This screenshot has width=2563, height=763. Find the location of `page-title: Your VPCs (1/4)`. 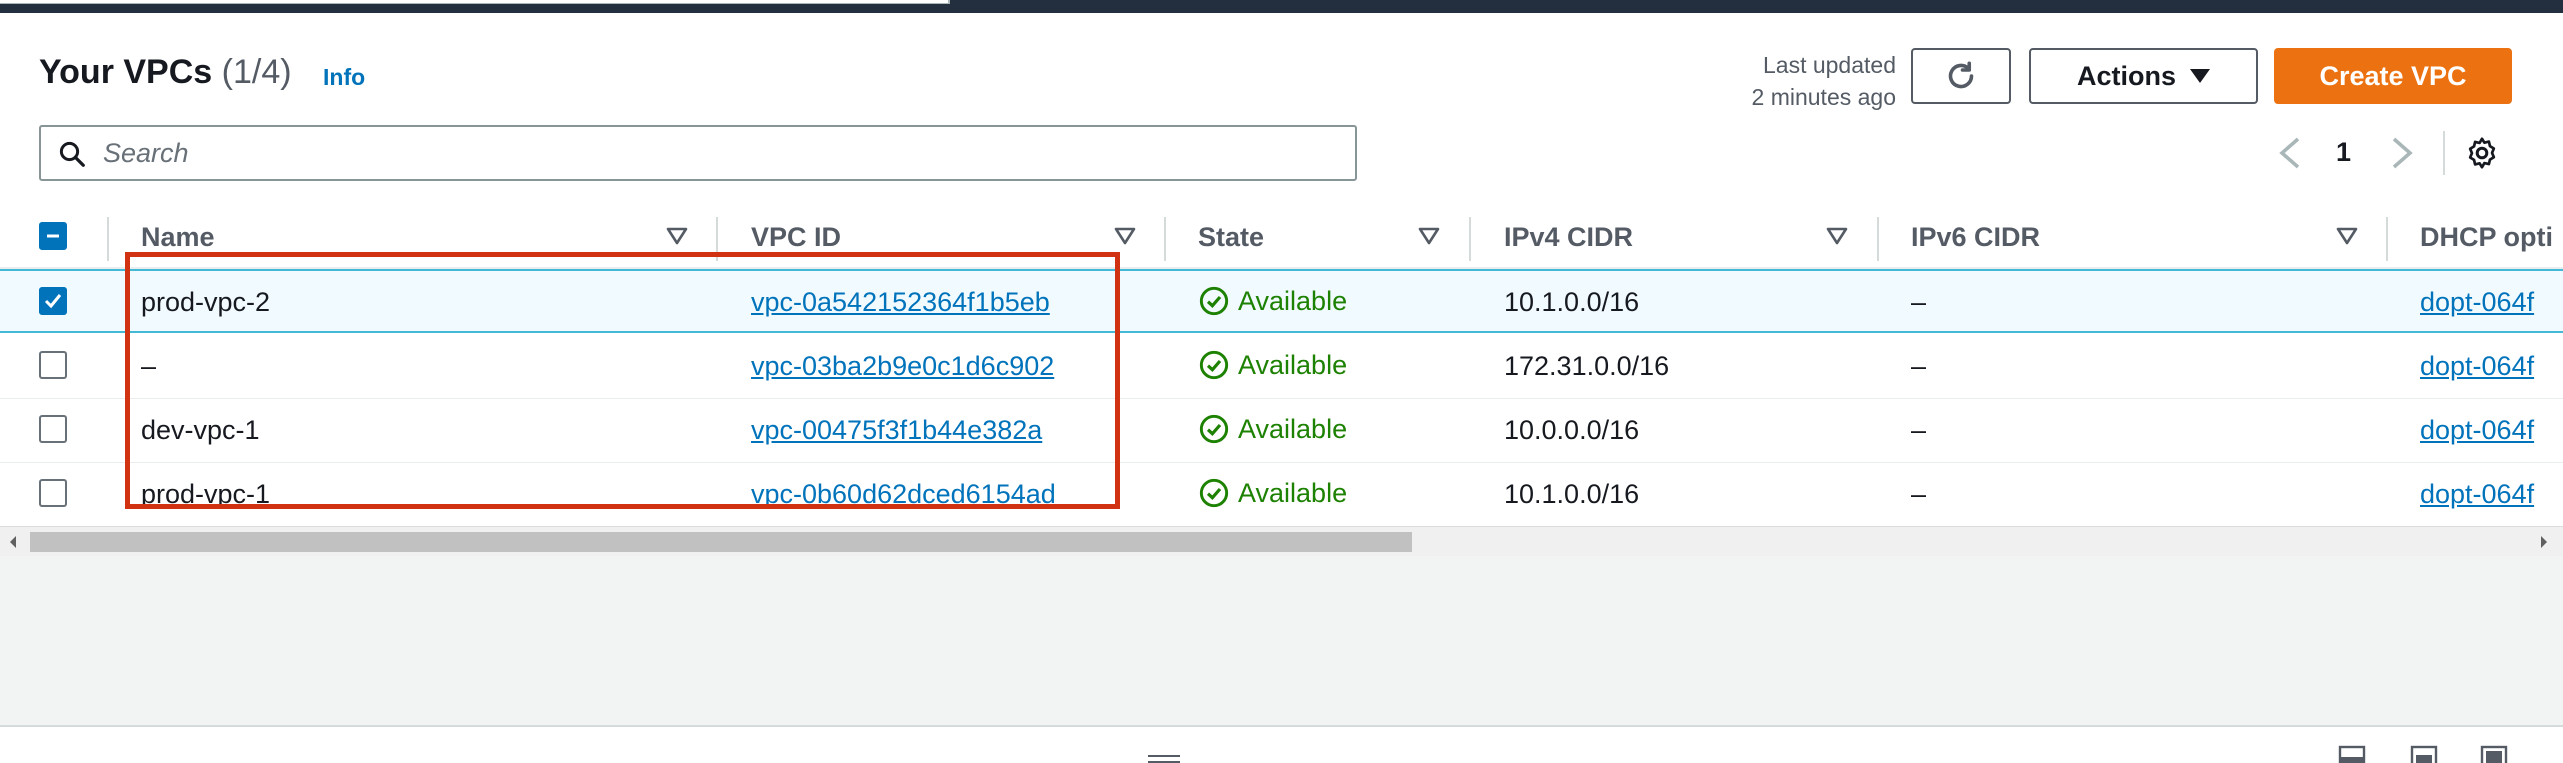

page-title: Your VPCs (1/4) is located at coordinates (165, 72).